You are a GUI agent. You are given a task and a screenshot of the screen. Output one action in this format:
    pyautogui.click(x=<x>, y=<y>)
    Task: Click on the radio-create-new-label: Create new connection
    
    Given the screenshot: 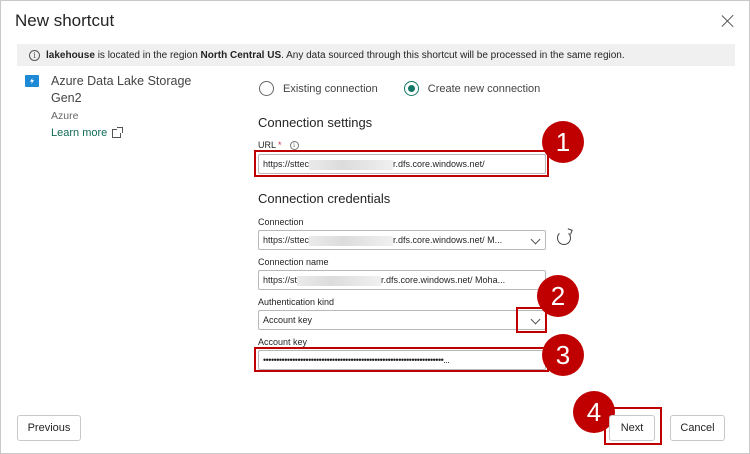 What is the action you would take?
    pyautogui.click(x=484, y=89)
    